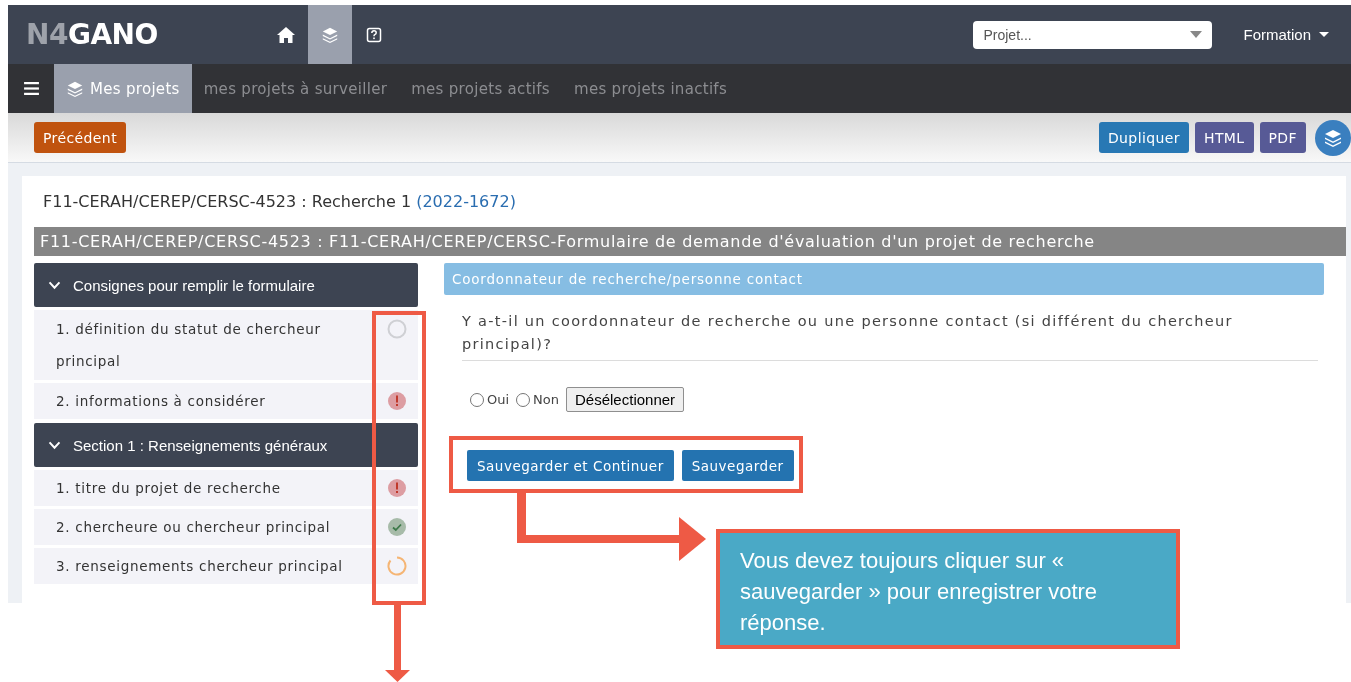 The height and width of the screenshot is (682, 1351). What do you see at coordinates (226, 401) in the screenshot?
I see `sidebar-item: 2. informations à considérer` at bounding box center [226, 401].